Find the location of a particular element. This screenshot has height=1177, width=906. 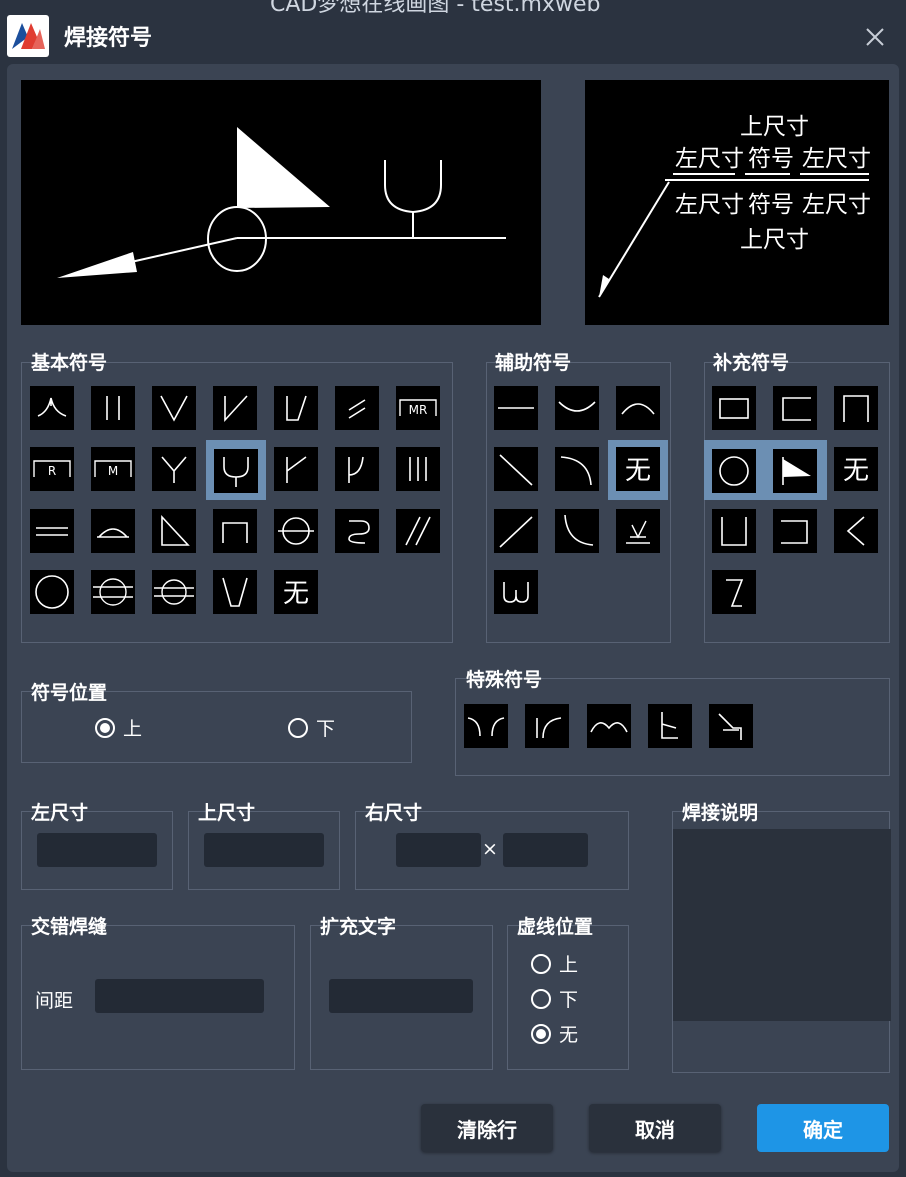

preview-top-size: 上尺寸 is located at coordinates (774, 127).